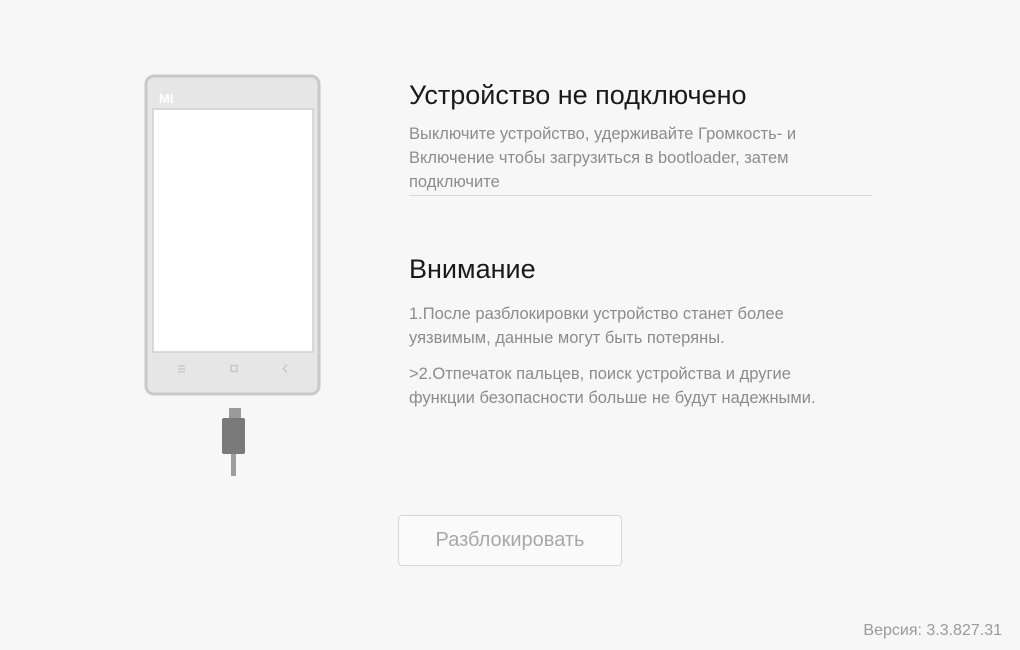  Describe the element at coordinates (233, 465) in the screenshot. I see `cable-wire` at that location.